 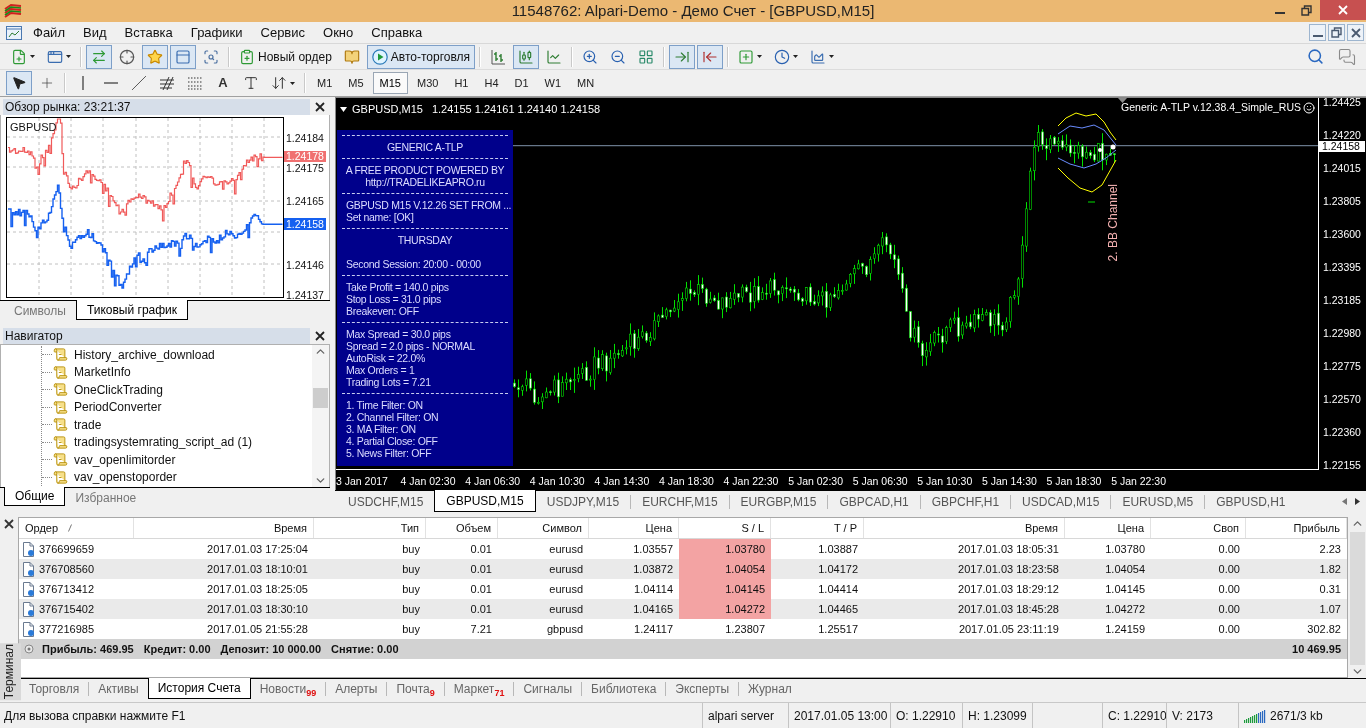 What do you see at coordinates (76, 528) in the screenshot?
I see `column-header: Ордер` at bounding box center [76, 528].